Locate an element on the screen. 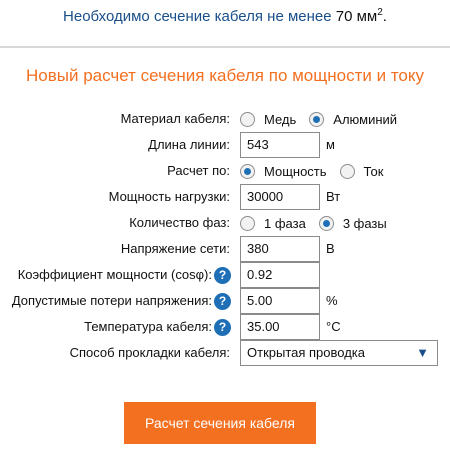 This screenshot has width=450, height=450. material-aluminum-radio: Алюминий is located at coordinates (353, 119).